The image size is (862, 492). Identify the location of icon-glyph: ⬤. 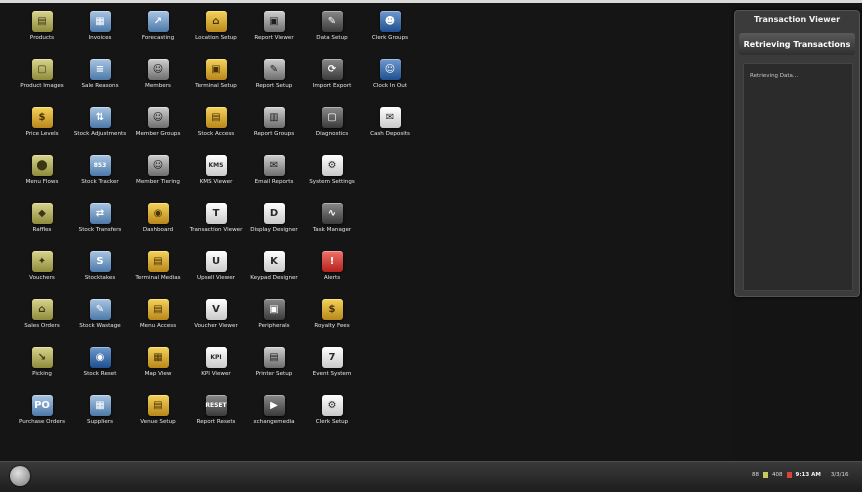
(42, 165).